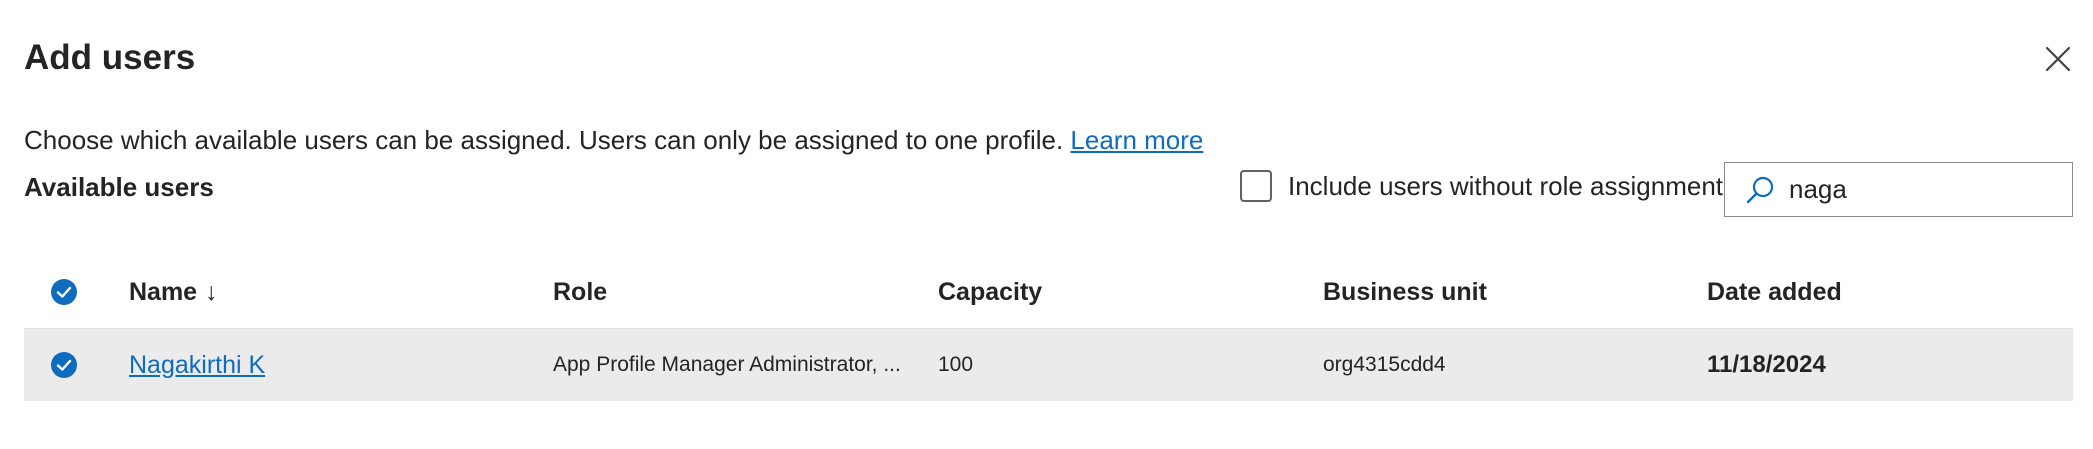  I want to click on include-checkbox-label: Include users without role assignment, so click(1506, 186).